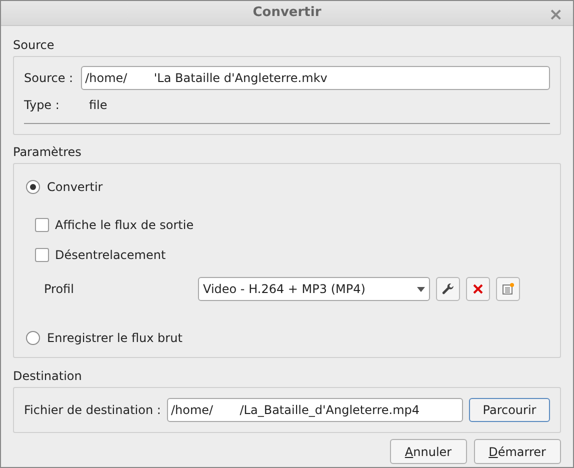  I want to click on list-icon, so click(508, 289).